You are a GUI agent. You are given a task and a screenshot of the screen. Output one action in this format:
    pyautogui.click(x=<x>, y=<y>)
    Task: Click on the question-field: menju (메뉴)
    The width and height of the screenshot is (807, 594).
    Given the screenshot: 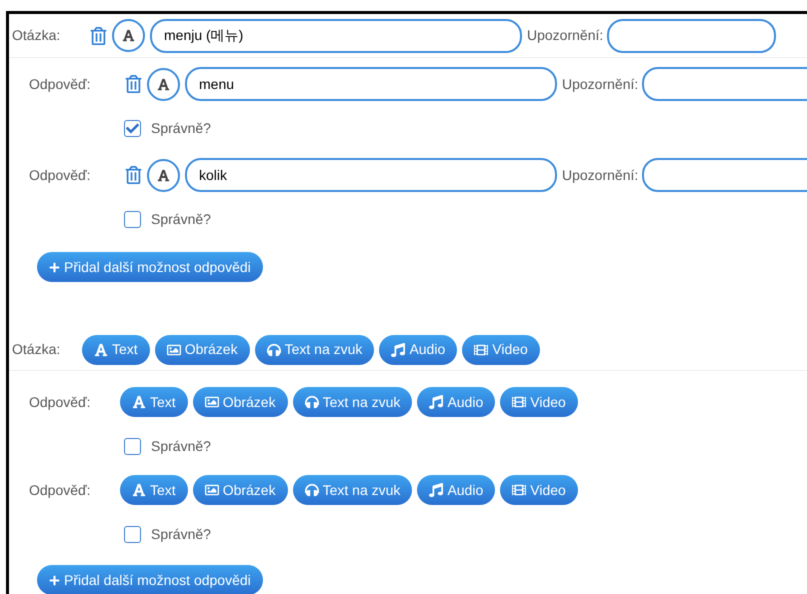 What is the action you would take?
    pyautogui.click(x=336, y=35)
    